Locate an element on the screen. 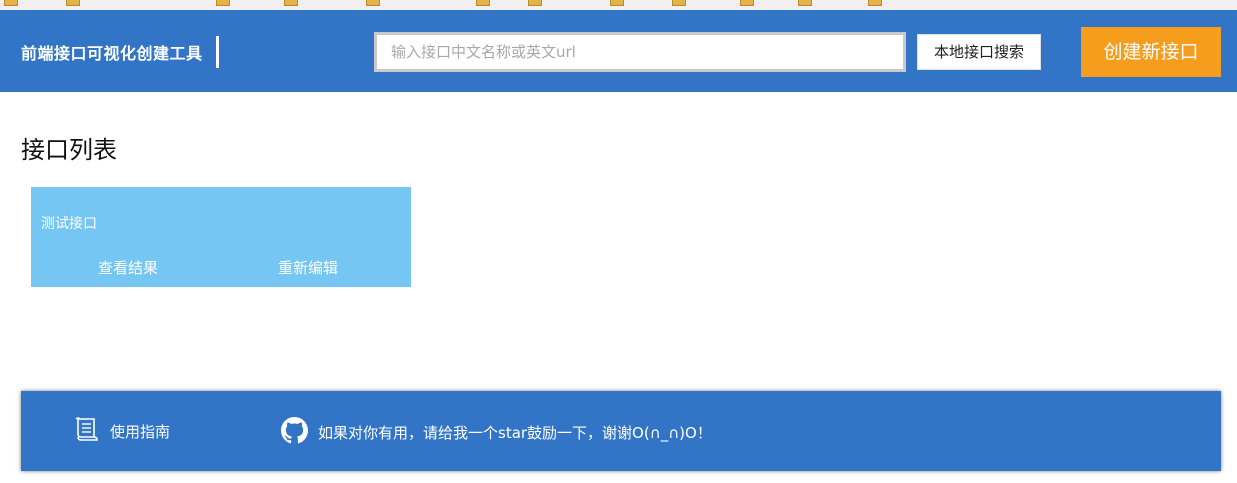  scroll-icon is located at coordinates (86, 431).